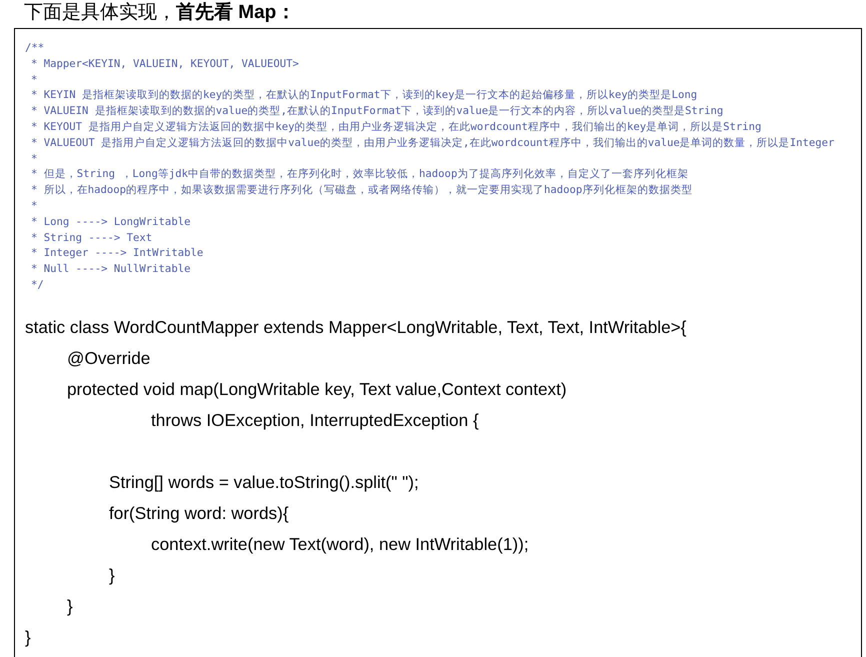 This screenshot has height=657, width=866. I want to click on code-line: for(String word: words){, so click(199, 513).